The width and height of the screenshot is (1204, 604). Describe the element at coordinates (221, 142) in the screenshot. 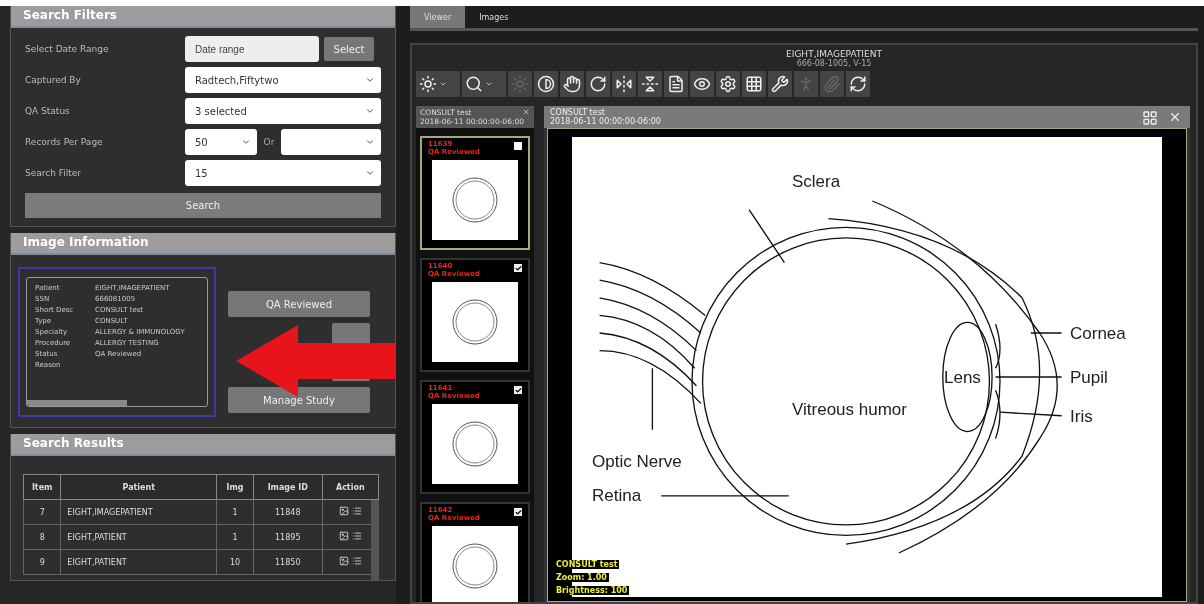

I see `dropdown-field: 50` at that location.